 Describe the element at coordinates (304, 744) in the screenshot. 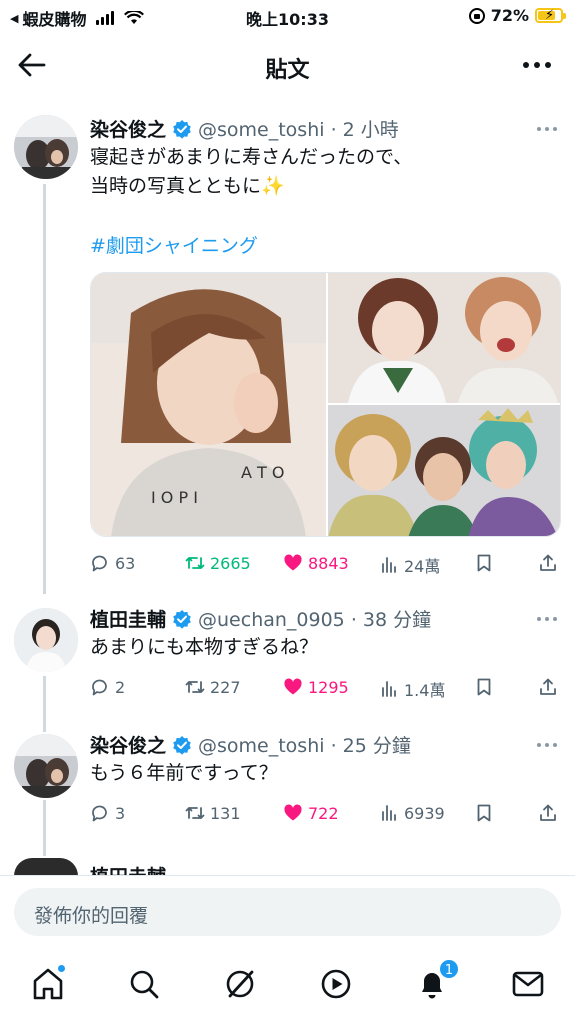

I see `author-handle-time: @some_toshi · 25 分鐘` at that location.